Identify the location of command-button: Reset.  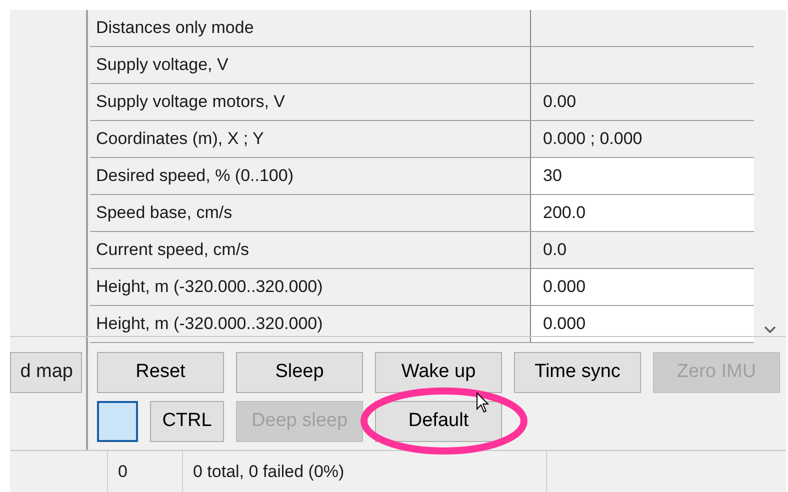
(160, 372).